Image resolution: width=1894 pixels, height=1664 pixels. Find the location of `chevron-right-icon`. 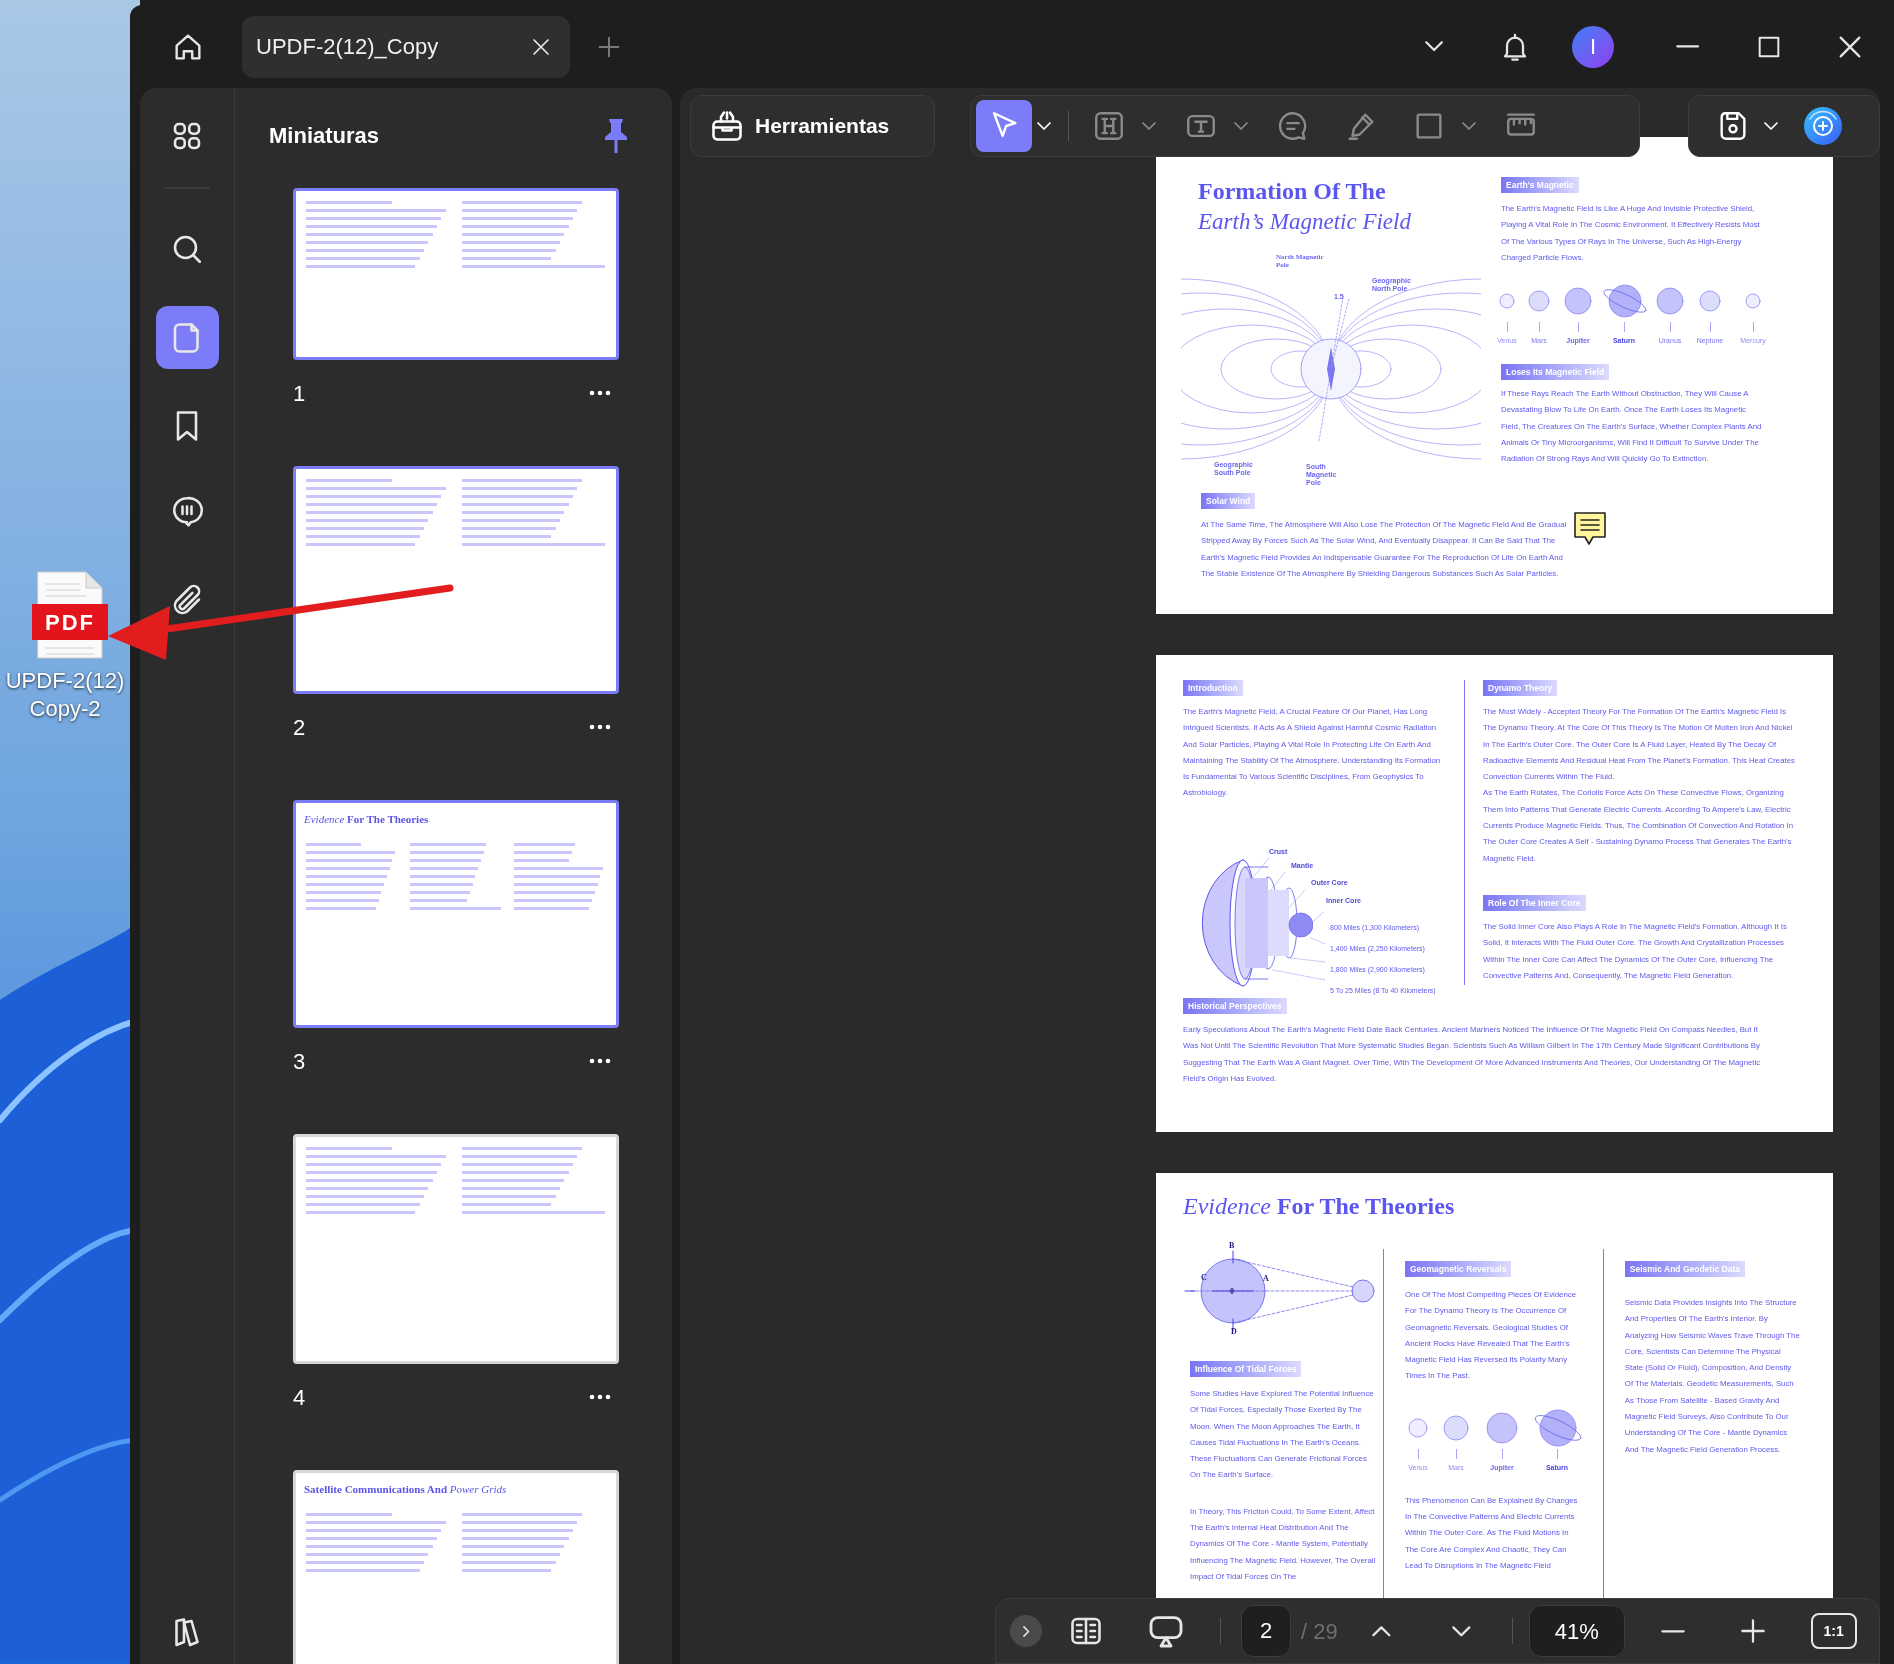

chevron-right-icon is located at coordinates (1026, 1631).